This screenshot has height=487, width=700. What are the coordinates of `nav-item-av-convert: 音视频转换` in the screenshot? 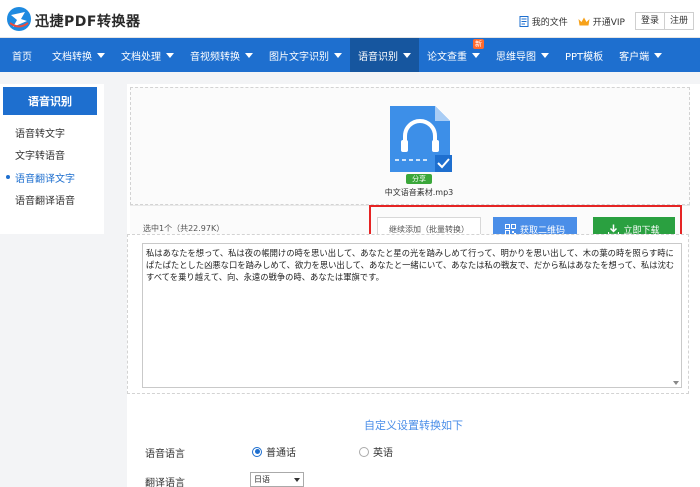 It's located at (221, 55).